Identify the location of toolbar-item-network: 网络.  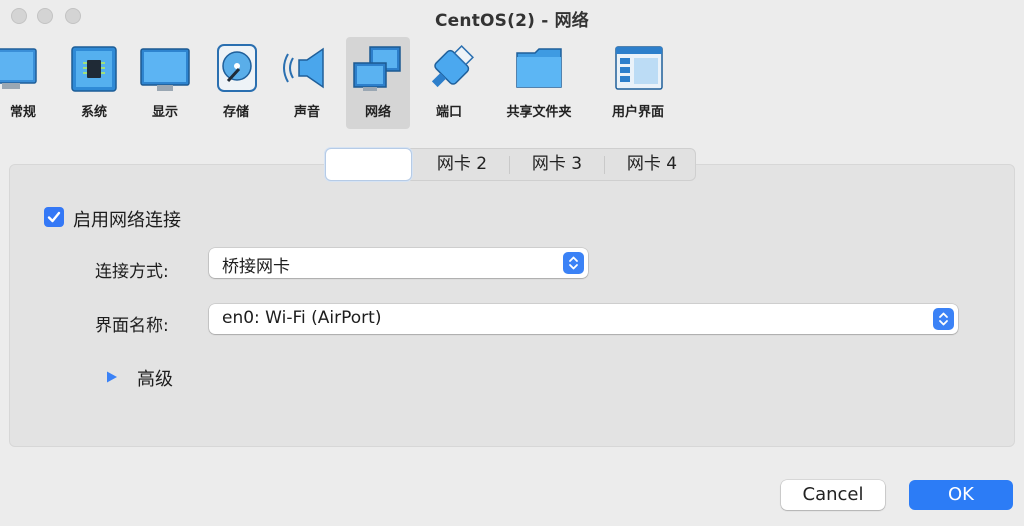
(378, 83).